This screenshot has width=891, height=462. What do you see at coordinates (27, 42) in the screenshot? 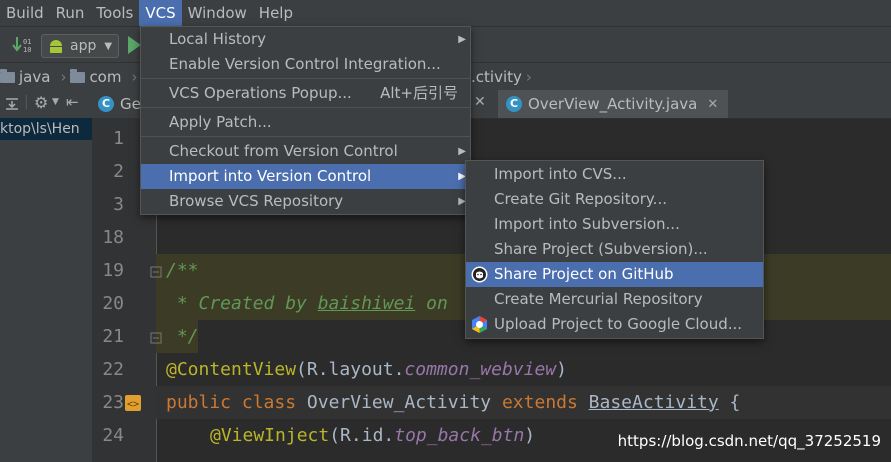
I see `svg-text: 01` at bounding box center [27, 42].